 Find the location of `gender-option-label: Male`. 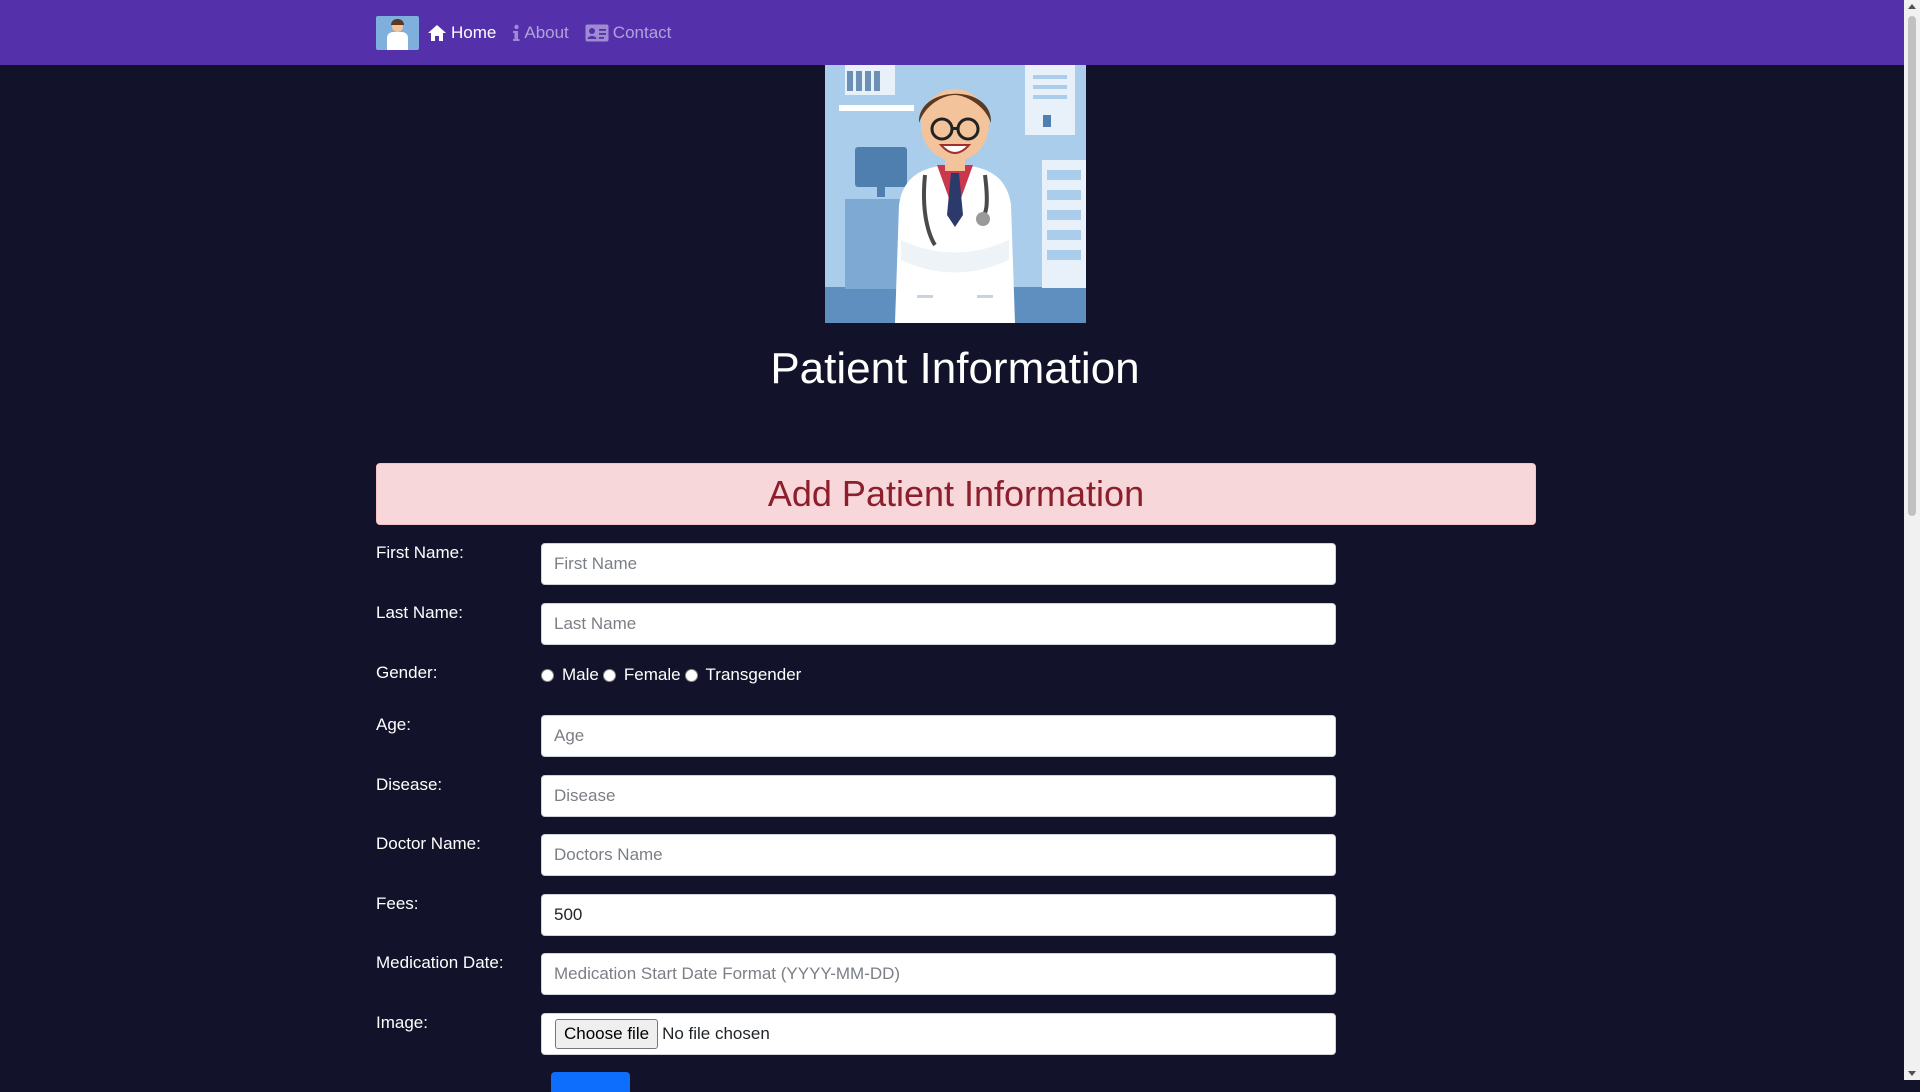

gender-option-label: Male is located at coordinates (580, 674).